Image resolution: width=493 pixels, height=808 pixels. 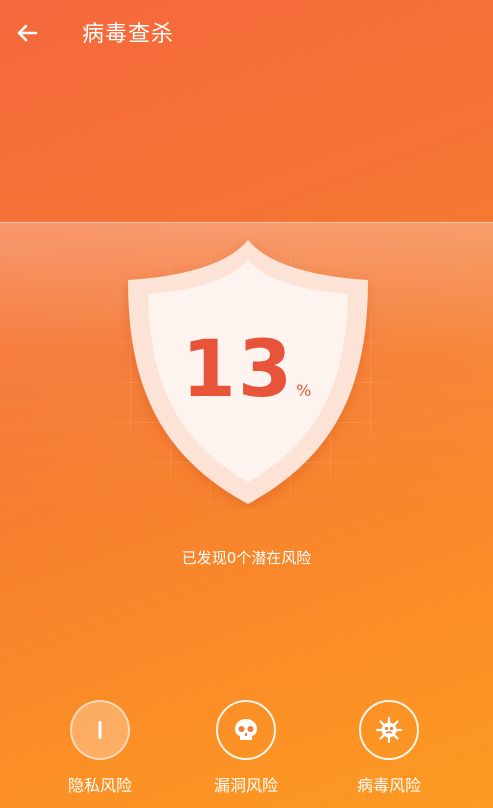 I want to click on privacy-risk-item: 隐私风险, so click(x=100, y=748).